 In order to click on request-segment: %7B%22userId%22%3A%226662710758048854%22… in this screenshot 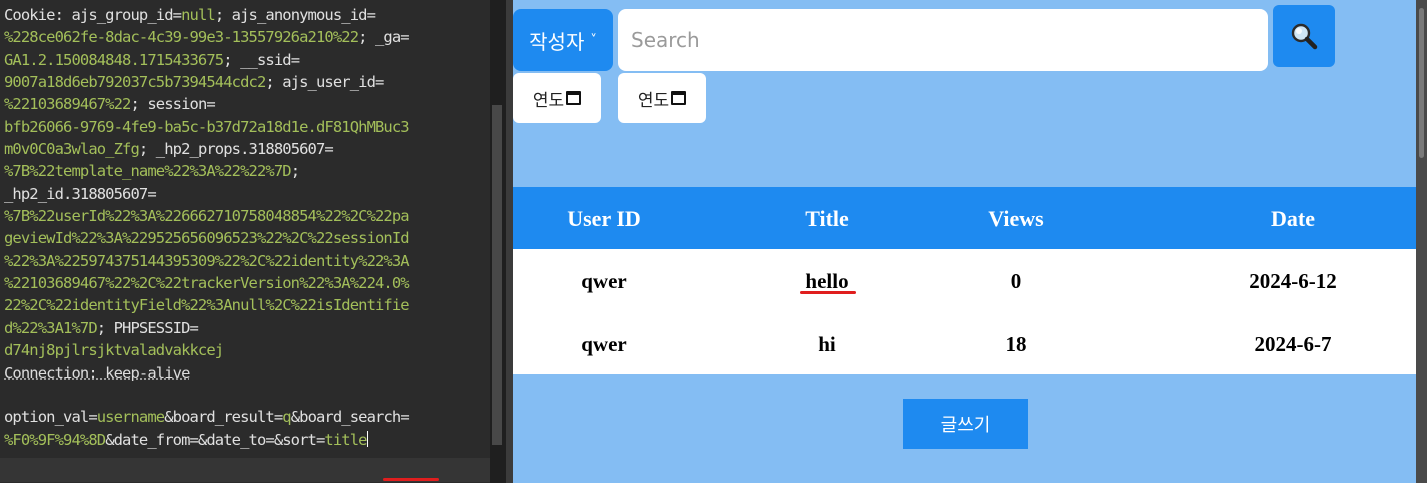, I will do `click(207, 216)`.